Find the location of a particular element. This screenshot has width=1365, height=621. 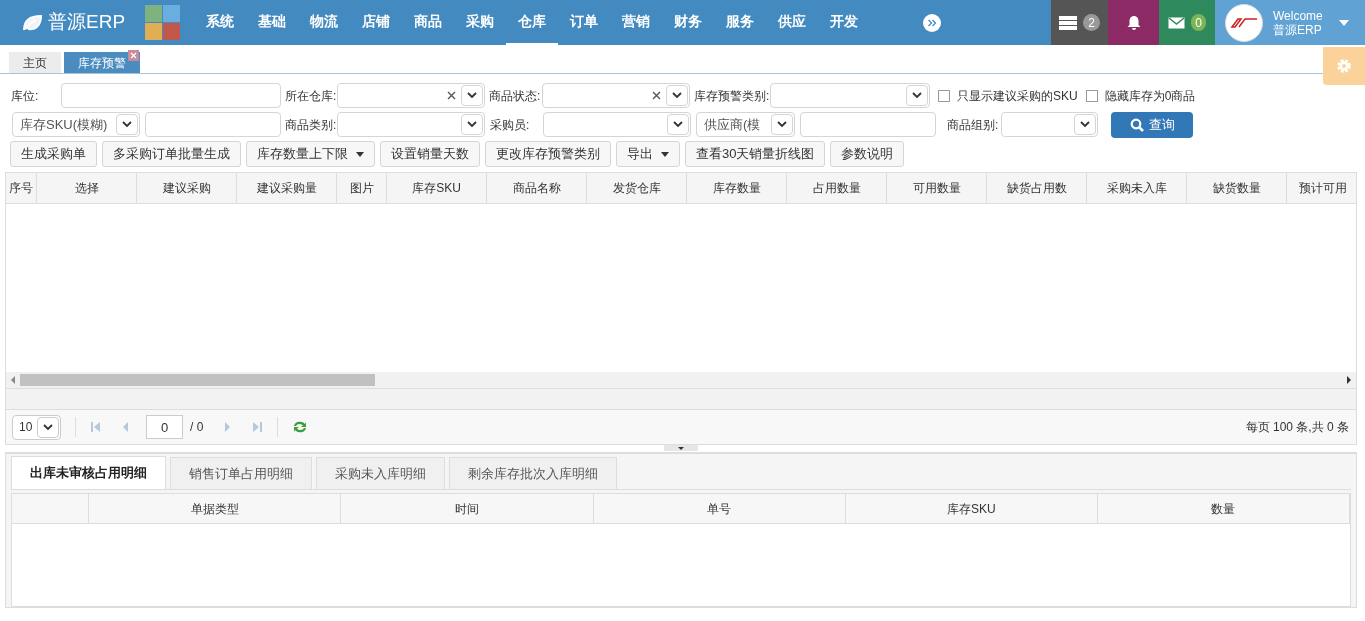

search-button: 查询 is located at coordinates (1152, 124).